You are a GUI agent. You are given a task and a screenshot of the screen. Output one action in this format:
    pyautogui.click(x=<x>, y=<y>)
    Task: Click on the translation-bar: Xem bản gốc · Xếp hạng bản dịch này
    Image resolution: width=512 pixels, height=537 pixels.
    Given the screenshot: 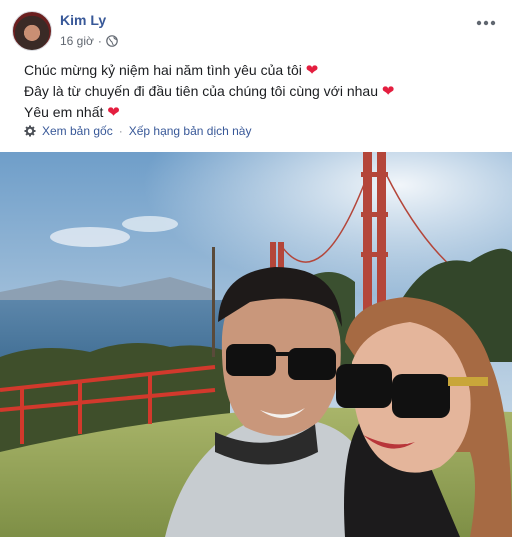 What is the action you would take?
    pyautogui.click(x=137, y=131)
    